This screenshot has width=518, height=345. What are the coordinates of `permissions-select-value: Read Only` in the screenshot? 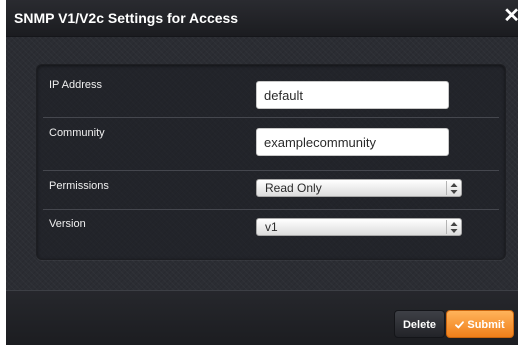 It's located at (293, 188).